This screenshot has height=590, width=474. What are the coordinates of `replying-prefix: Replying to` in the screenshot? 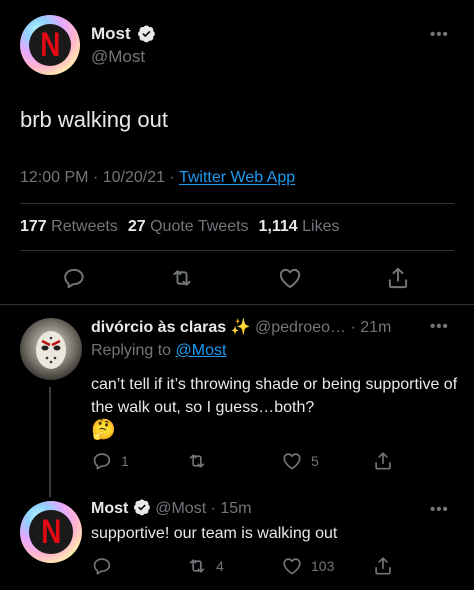 It's located at (131, 350).